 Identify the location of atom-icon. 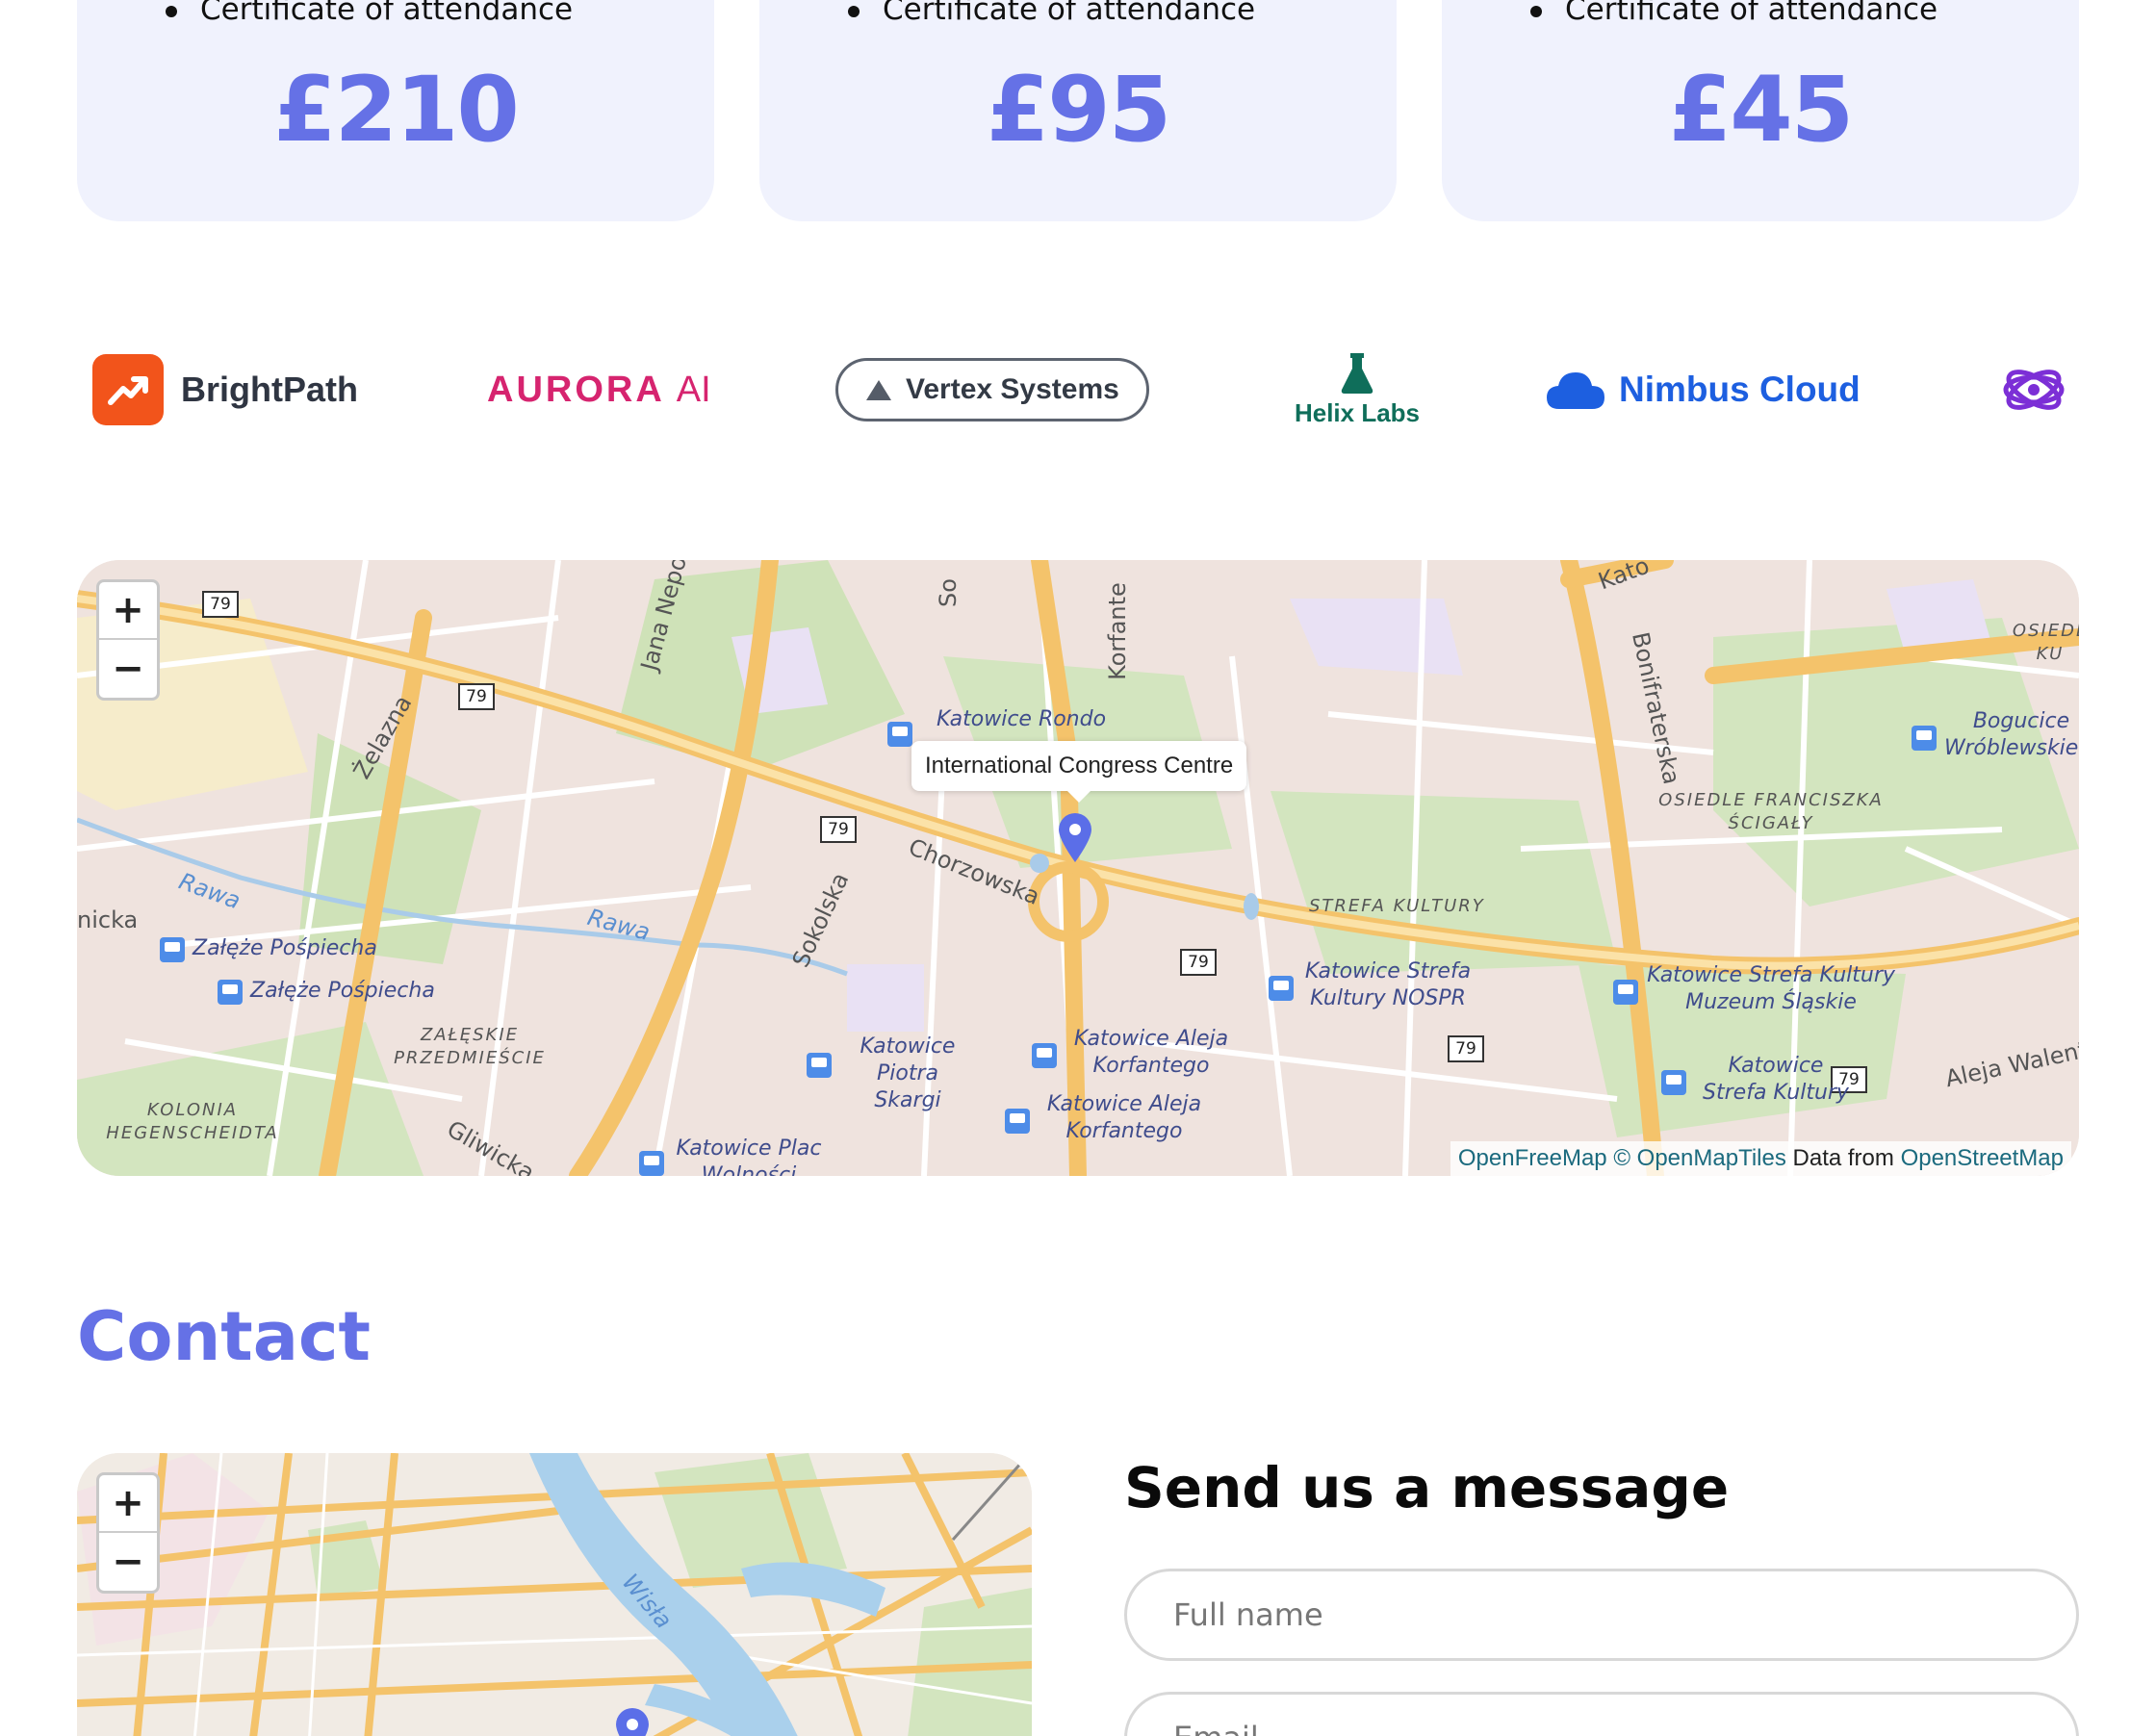
(2034, 390).